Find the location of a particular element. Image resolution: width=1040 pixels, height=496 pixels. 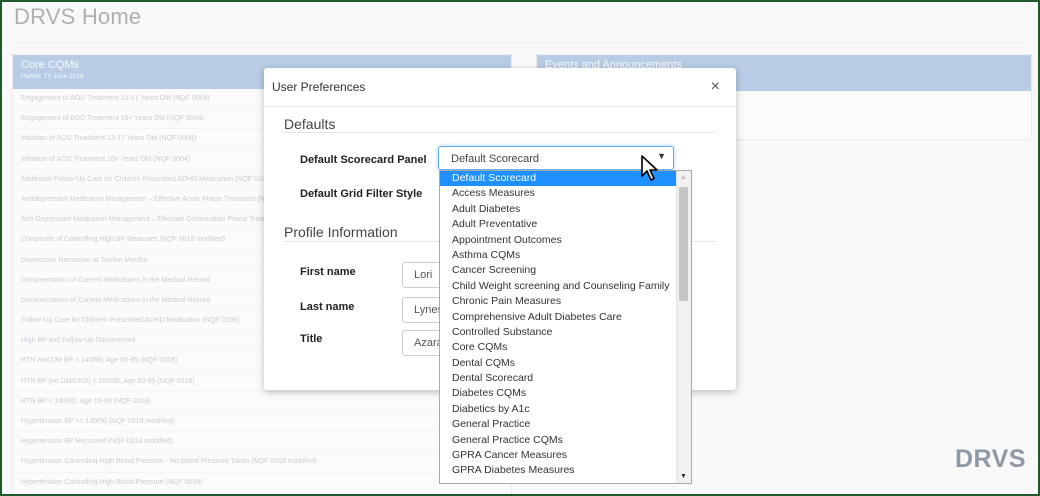

scorecard-option: Appointment Outcomes is located at coordinates (559, 240).